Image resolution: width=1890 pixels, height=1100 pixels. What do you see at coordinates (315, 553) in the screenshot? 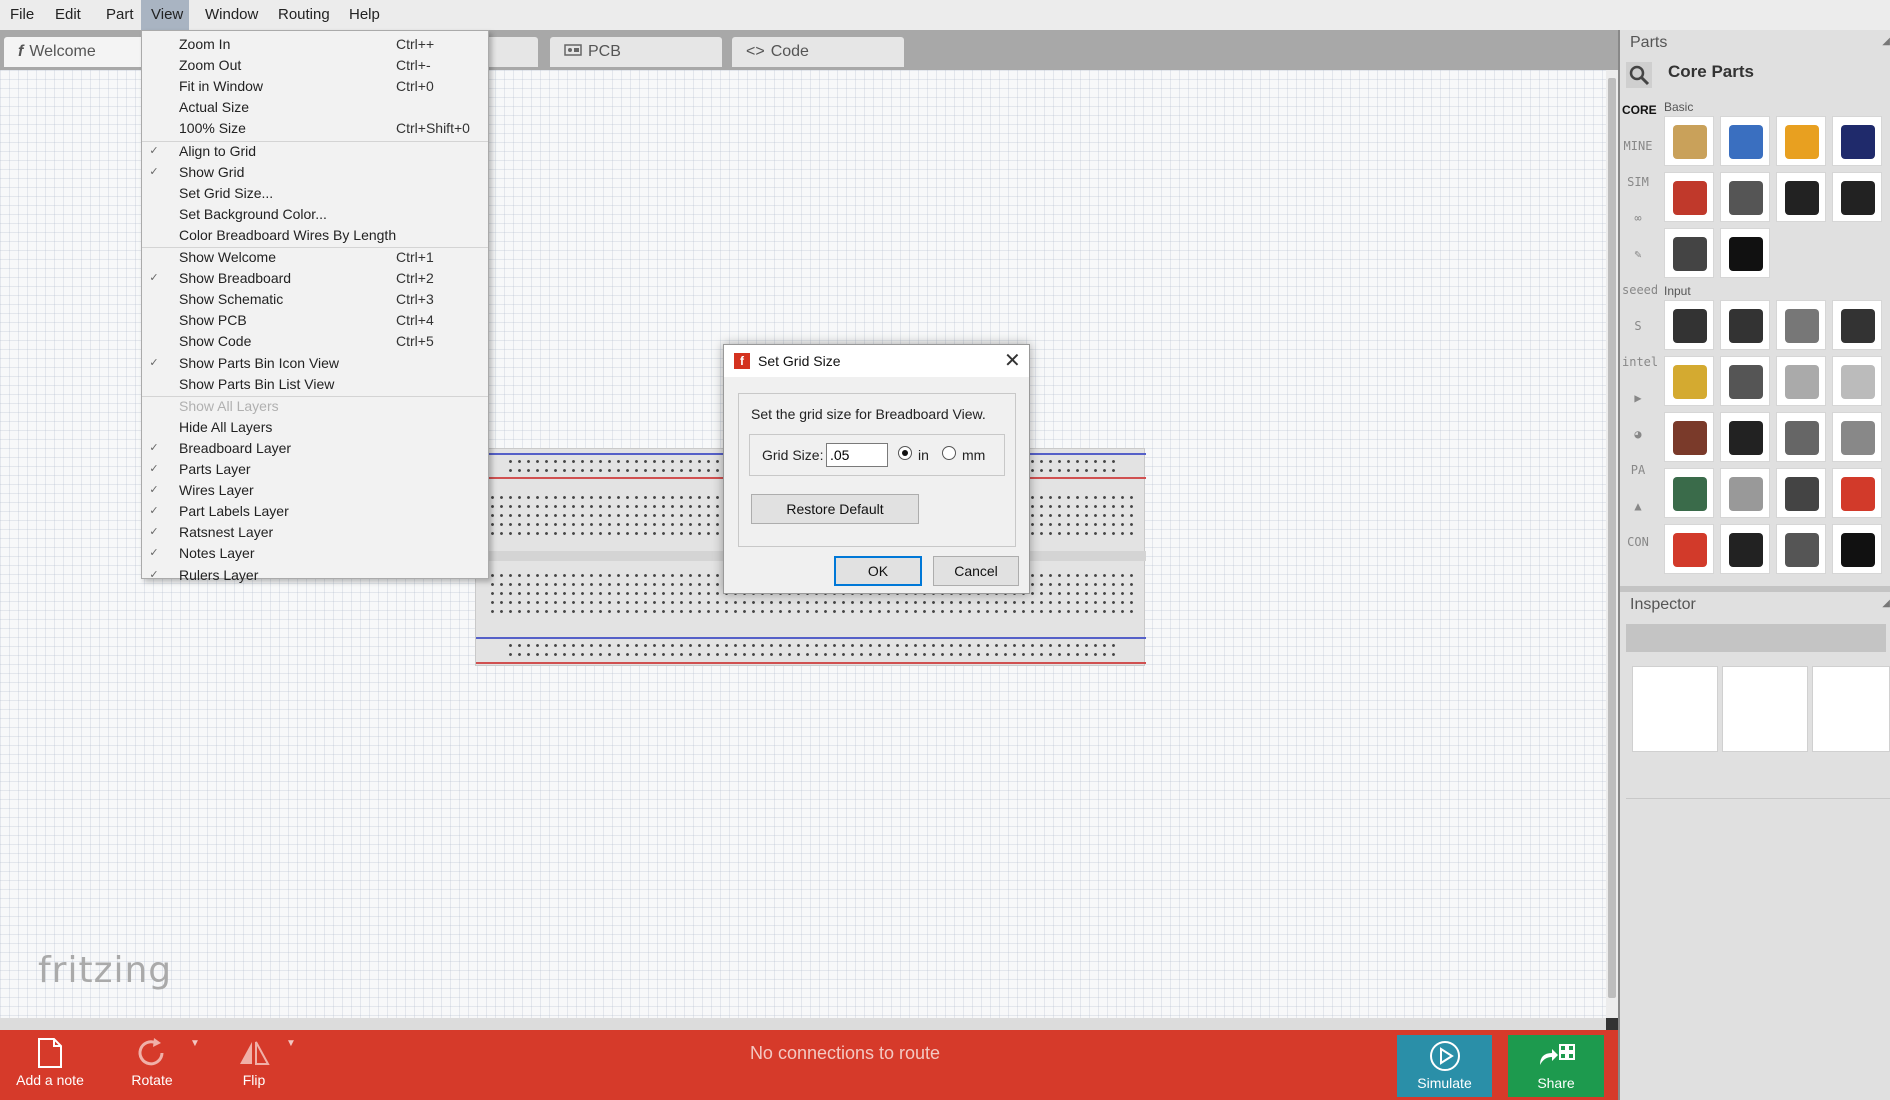
I see `view-menu-item: ✓ Notes Layer` at bounding box center [315, 553].